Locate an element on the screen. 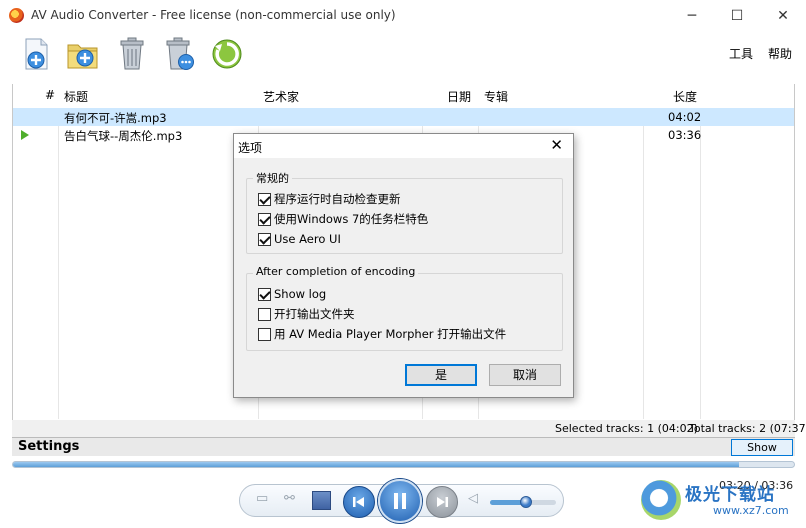 Image resolution: width=806 pixels, height=528 pixels. previous-button is located at coordinates (359, 502).